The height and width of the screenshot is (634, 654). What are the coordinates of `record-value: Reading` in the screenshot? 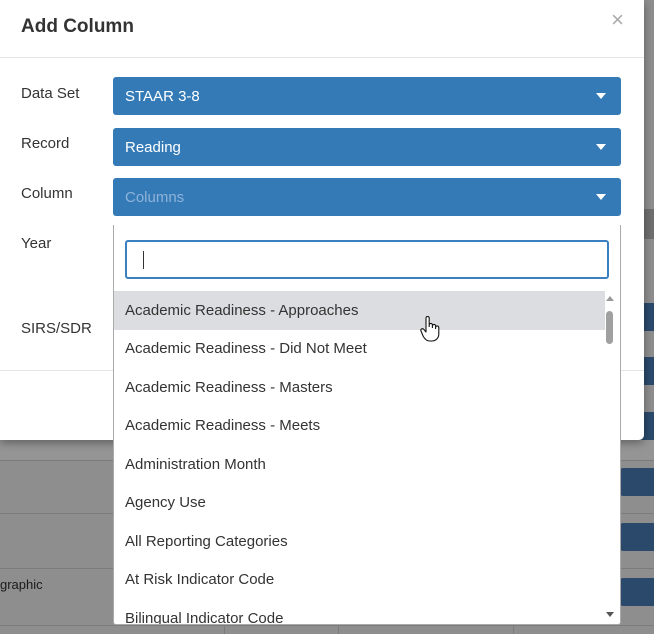 It's located at (153, 147).